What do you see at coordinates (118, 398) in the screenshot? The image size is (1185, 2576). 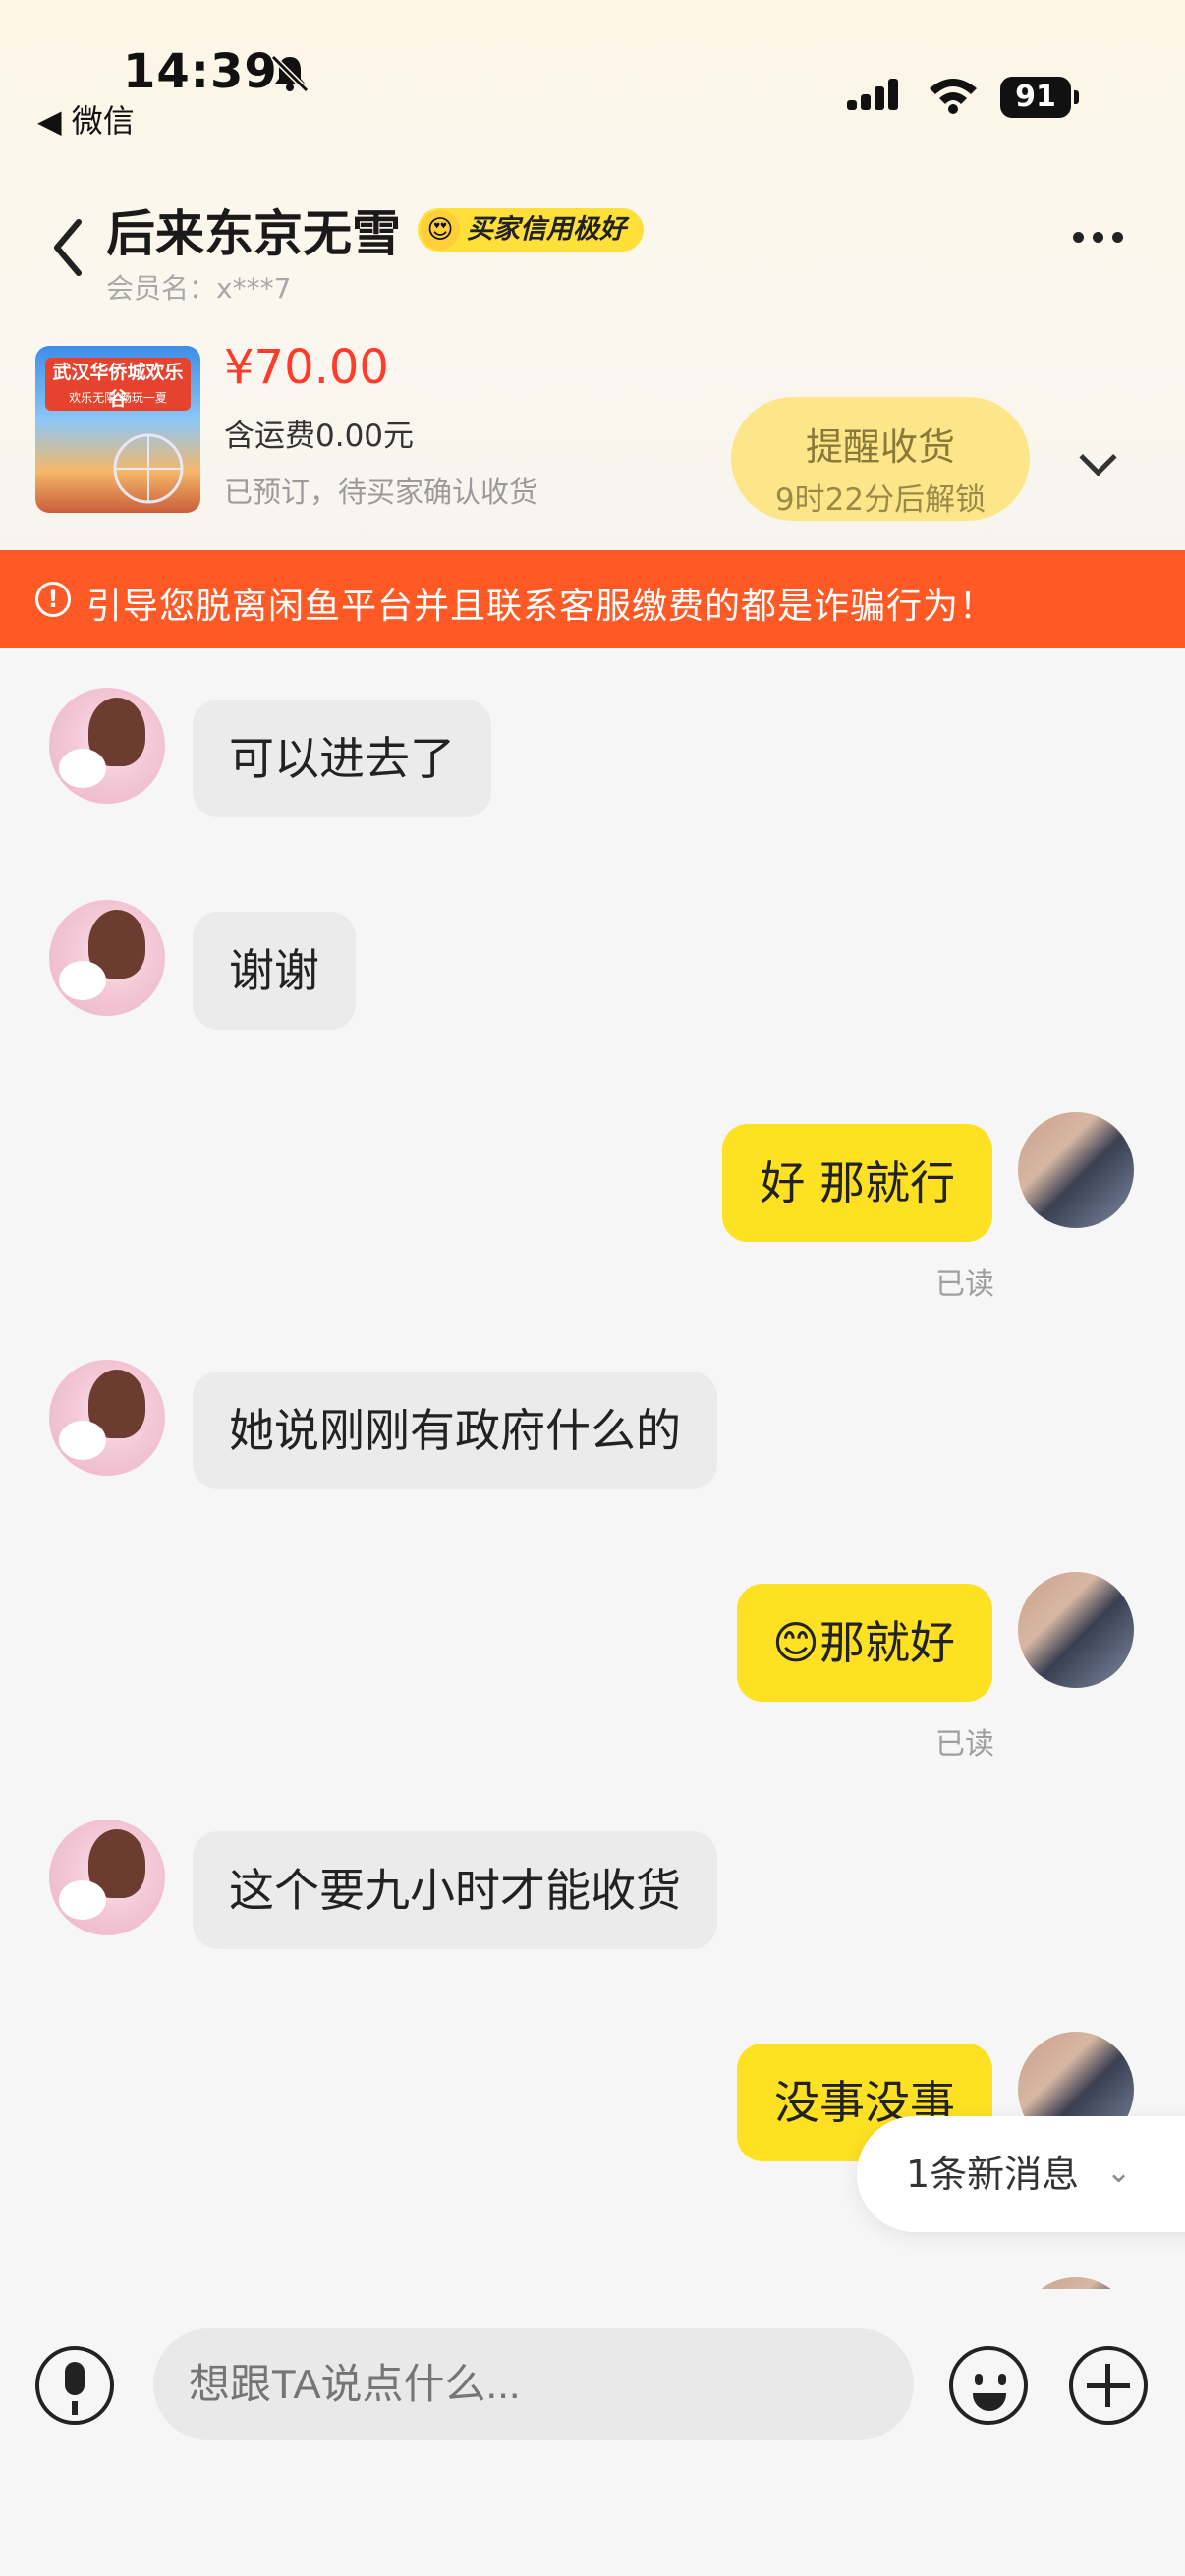 I see `product-image-subtitle: 欢乐无限 畅玩一夏` at bounding box center [118, 398].